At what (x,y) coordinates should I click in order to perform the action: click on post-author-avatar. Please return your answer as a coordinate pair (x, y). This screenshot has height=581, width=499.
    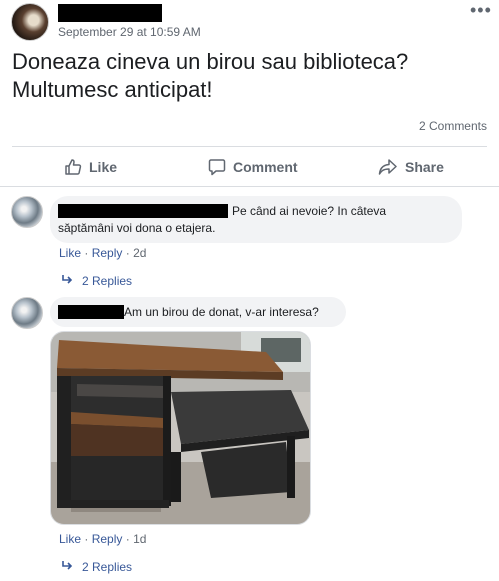
    Looking at the image, I should click on (30, 22).